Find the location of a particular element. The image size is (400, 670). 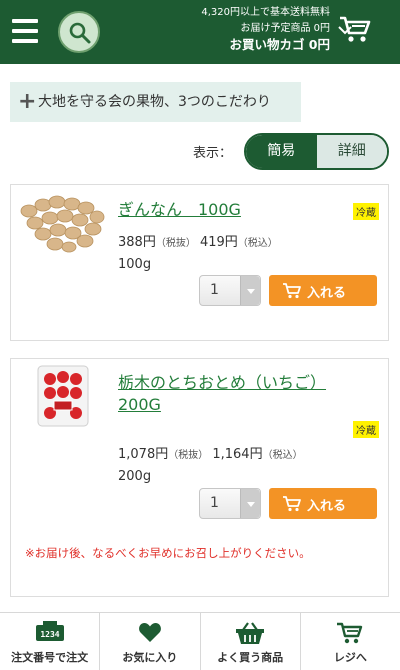

search-icon is located at coordinates (80, 33).